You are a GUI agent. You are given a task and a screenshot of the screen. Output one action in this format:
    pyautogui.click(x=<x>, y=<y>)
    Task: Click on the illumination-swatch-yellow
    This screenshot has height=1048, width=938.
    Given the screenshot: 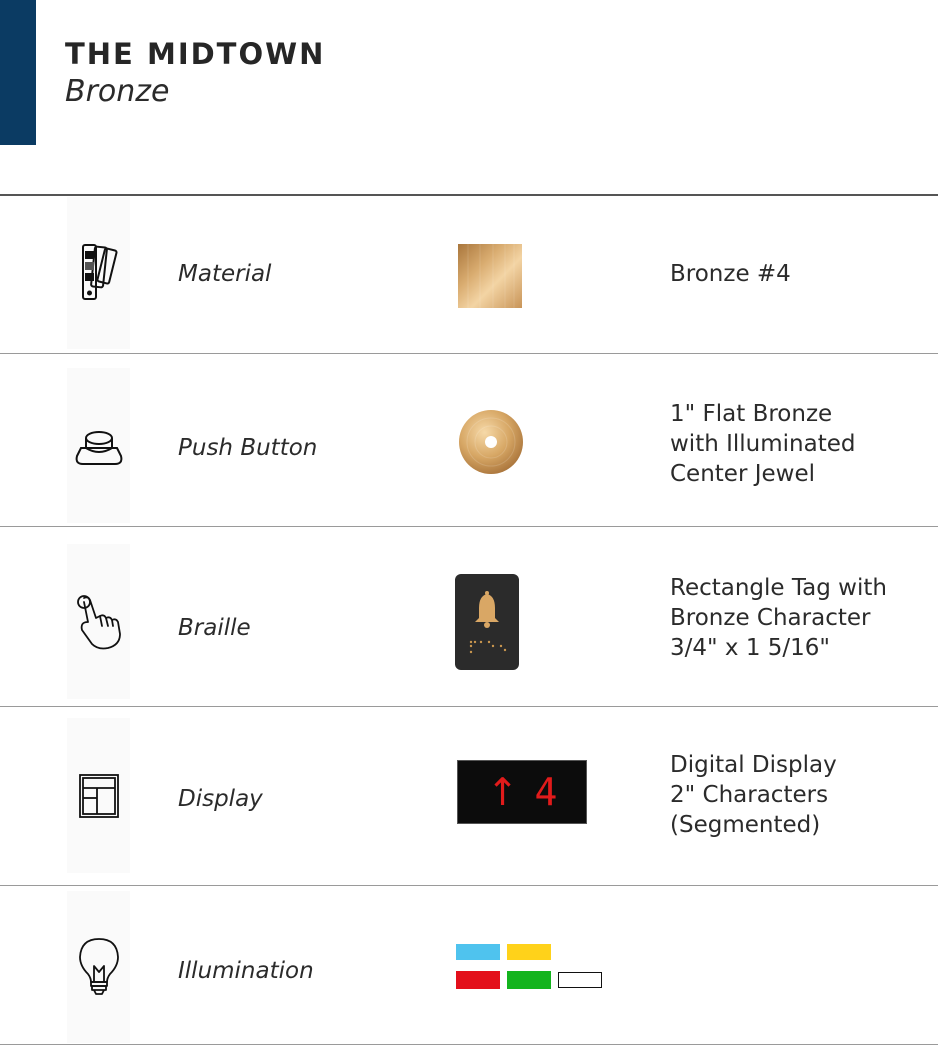 What is the action you would take?
    pyautogui.click(x=529, y=952)
    